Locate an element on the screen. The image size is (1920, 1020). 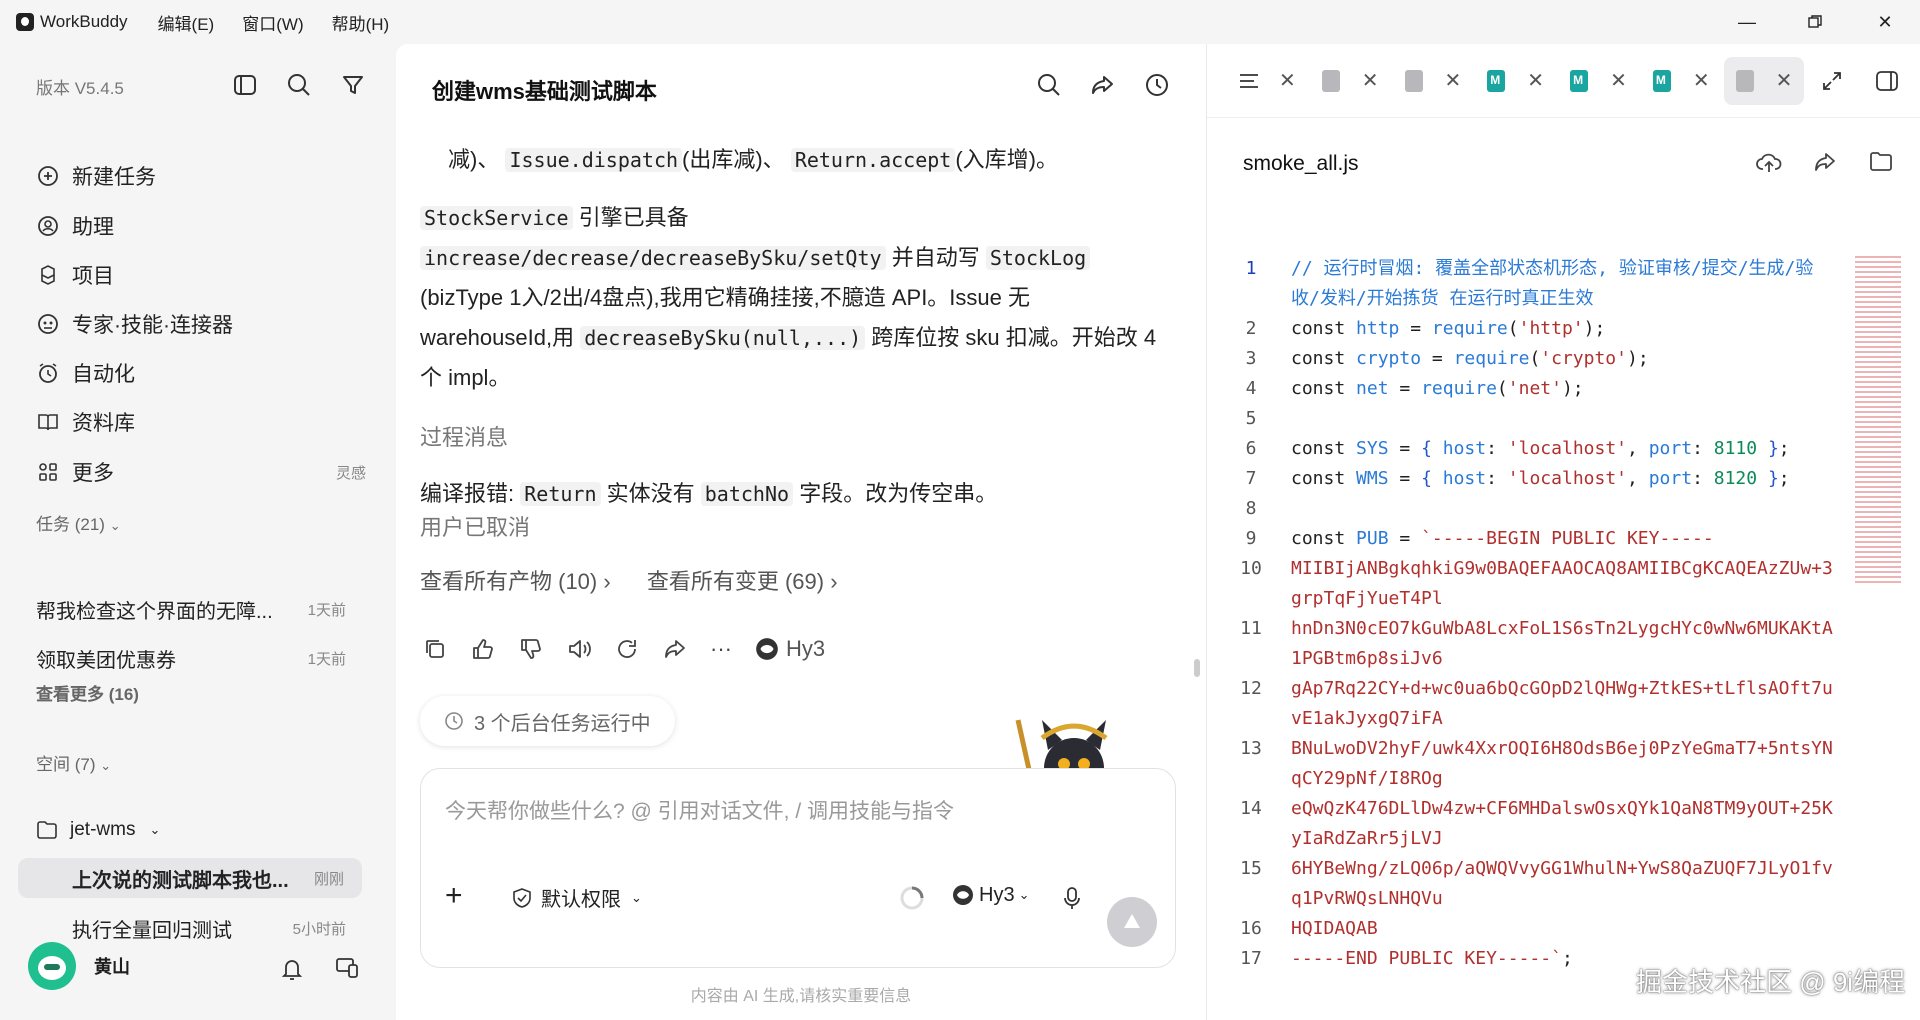
microphone-icon is located at coordinates (1072, 898).